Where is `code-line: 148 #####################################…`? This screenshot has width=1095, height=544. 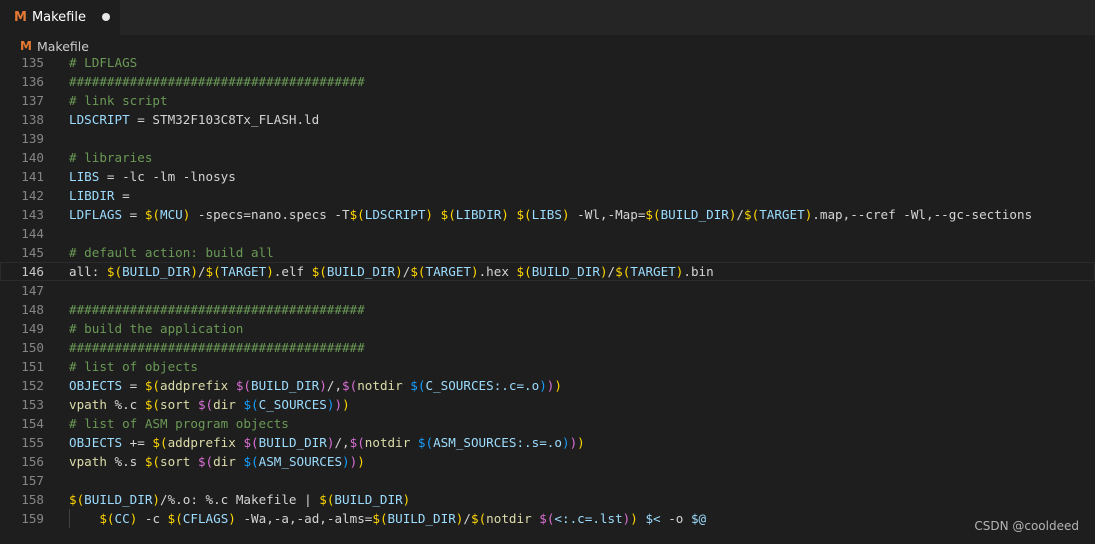 code-line: 148 #####################################… is located at coordinates (547, 309).